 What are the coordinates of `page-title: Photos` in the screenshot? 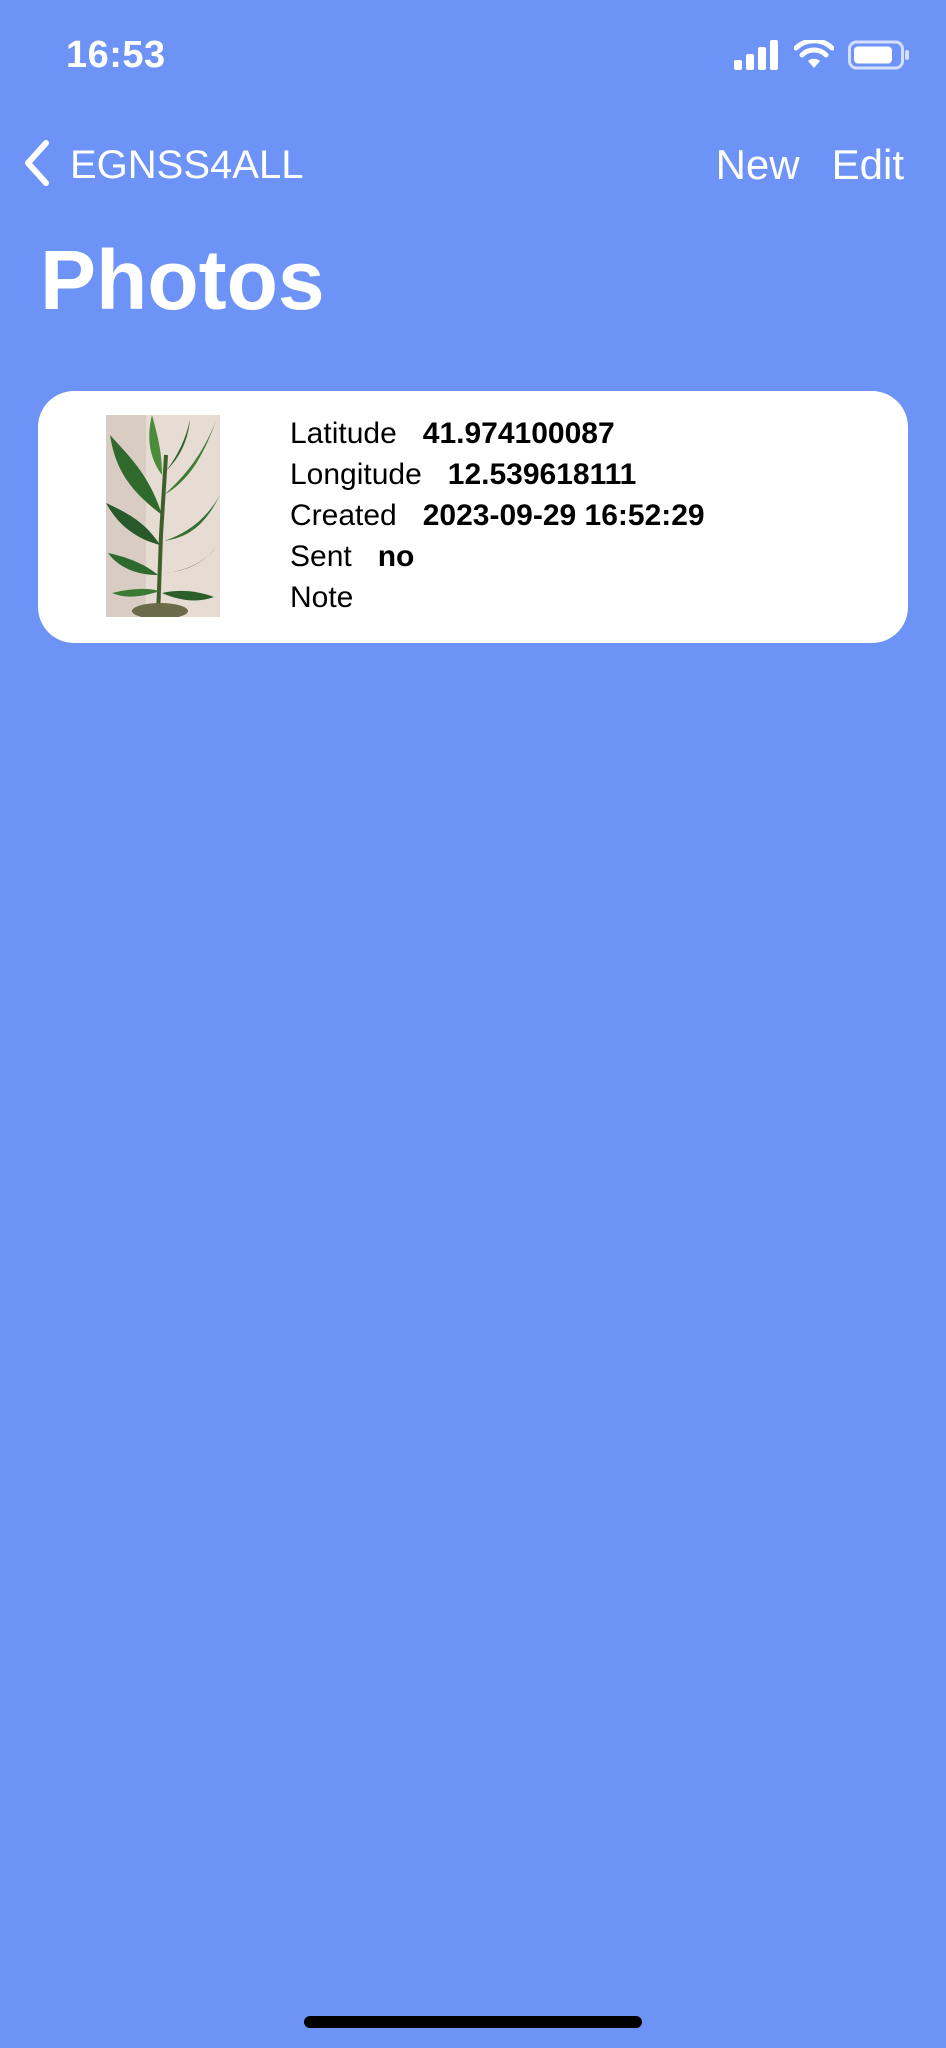 It's located at (182, 280).